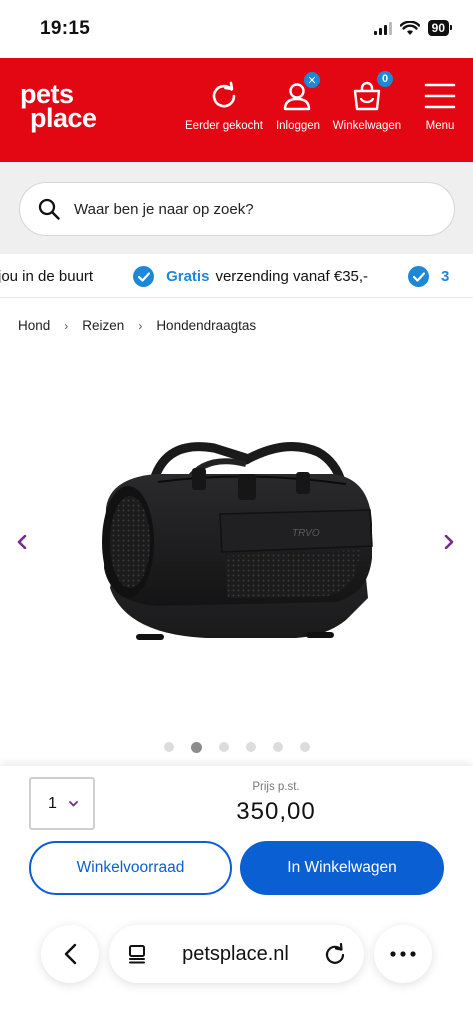 This screenshot has width=473, height=1024. What do you see at coordinates (435, 96) in the screenshot?
I see `hamburger-icon` at bounding box center [435, 96].